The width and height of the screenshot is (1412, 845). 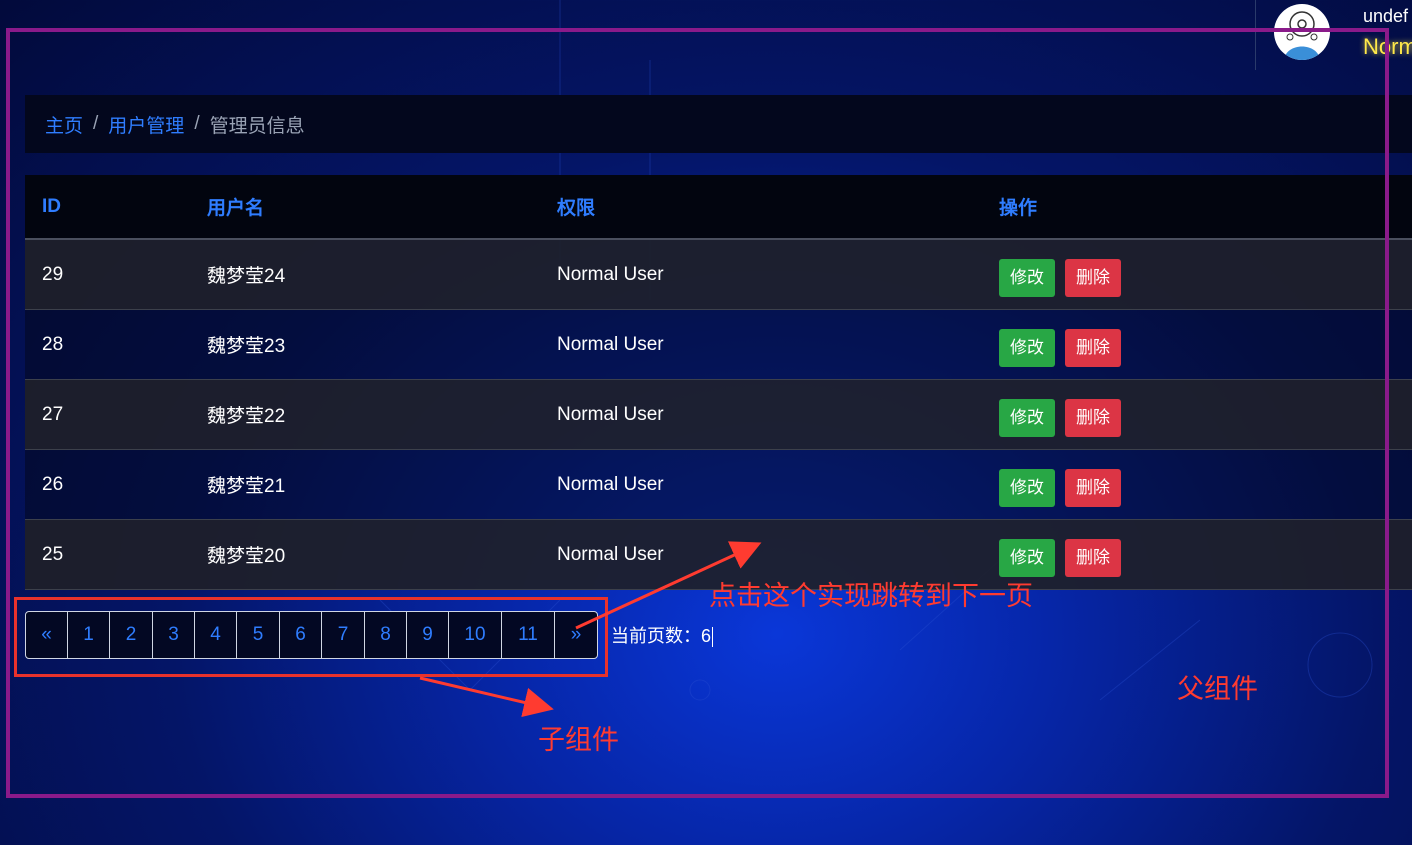 What do you see at coordinates (1386, 16) in the screenshot?
I see `user-name: undef` at bounding box center [1386, 16].